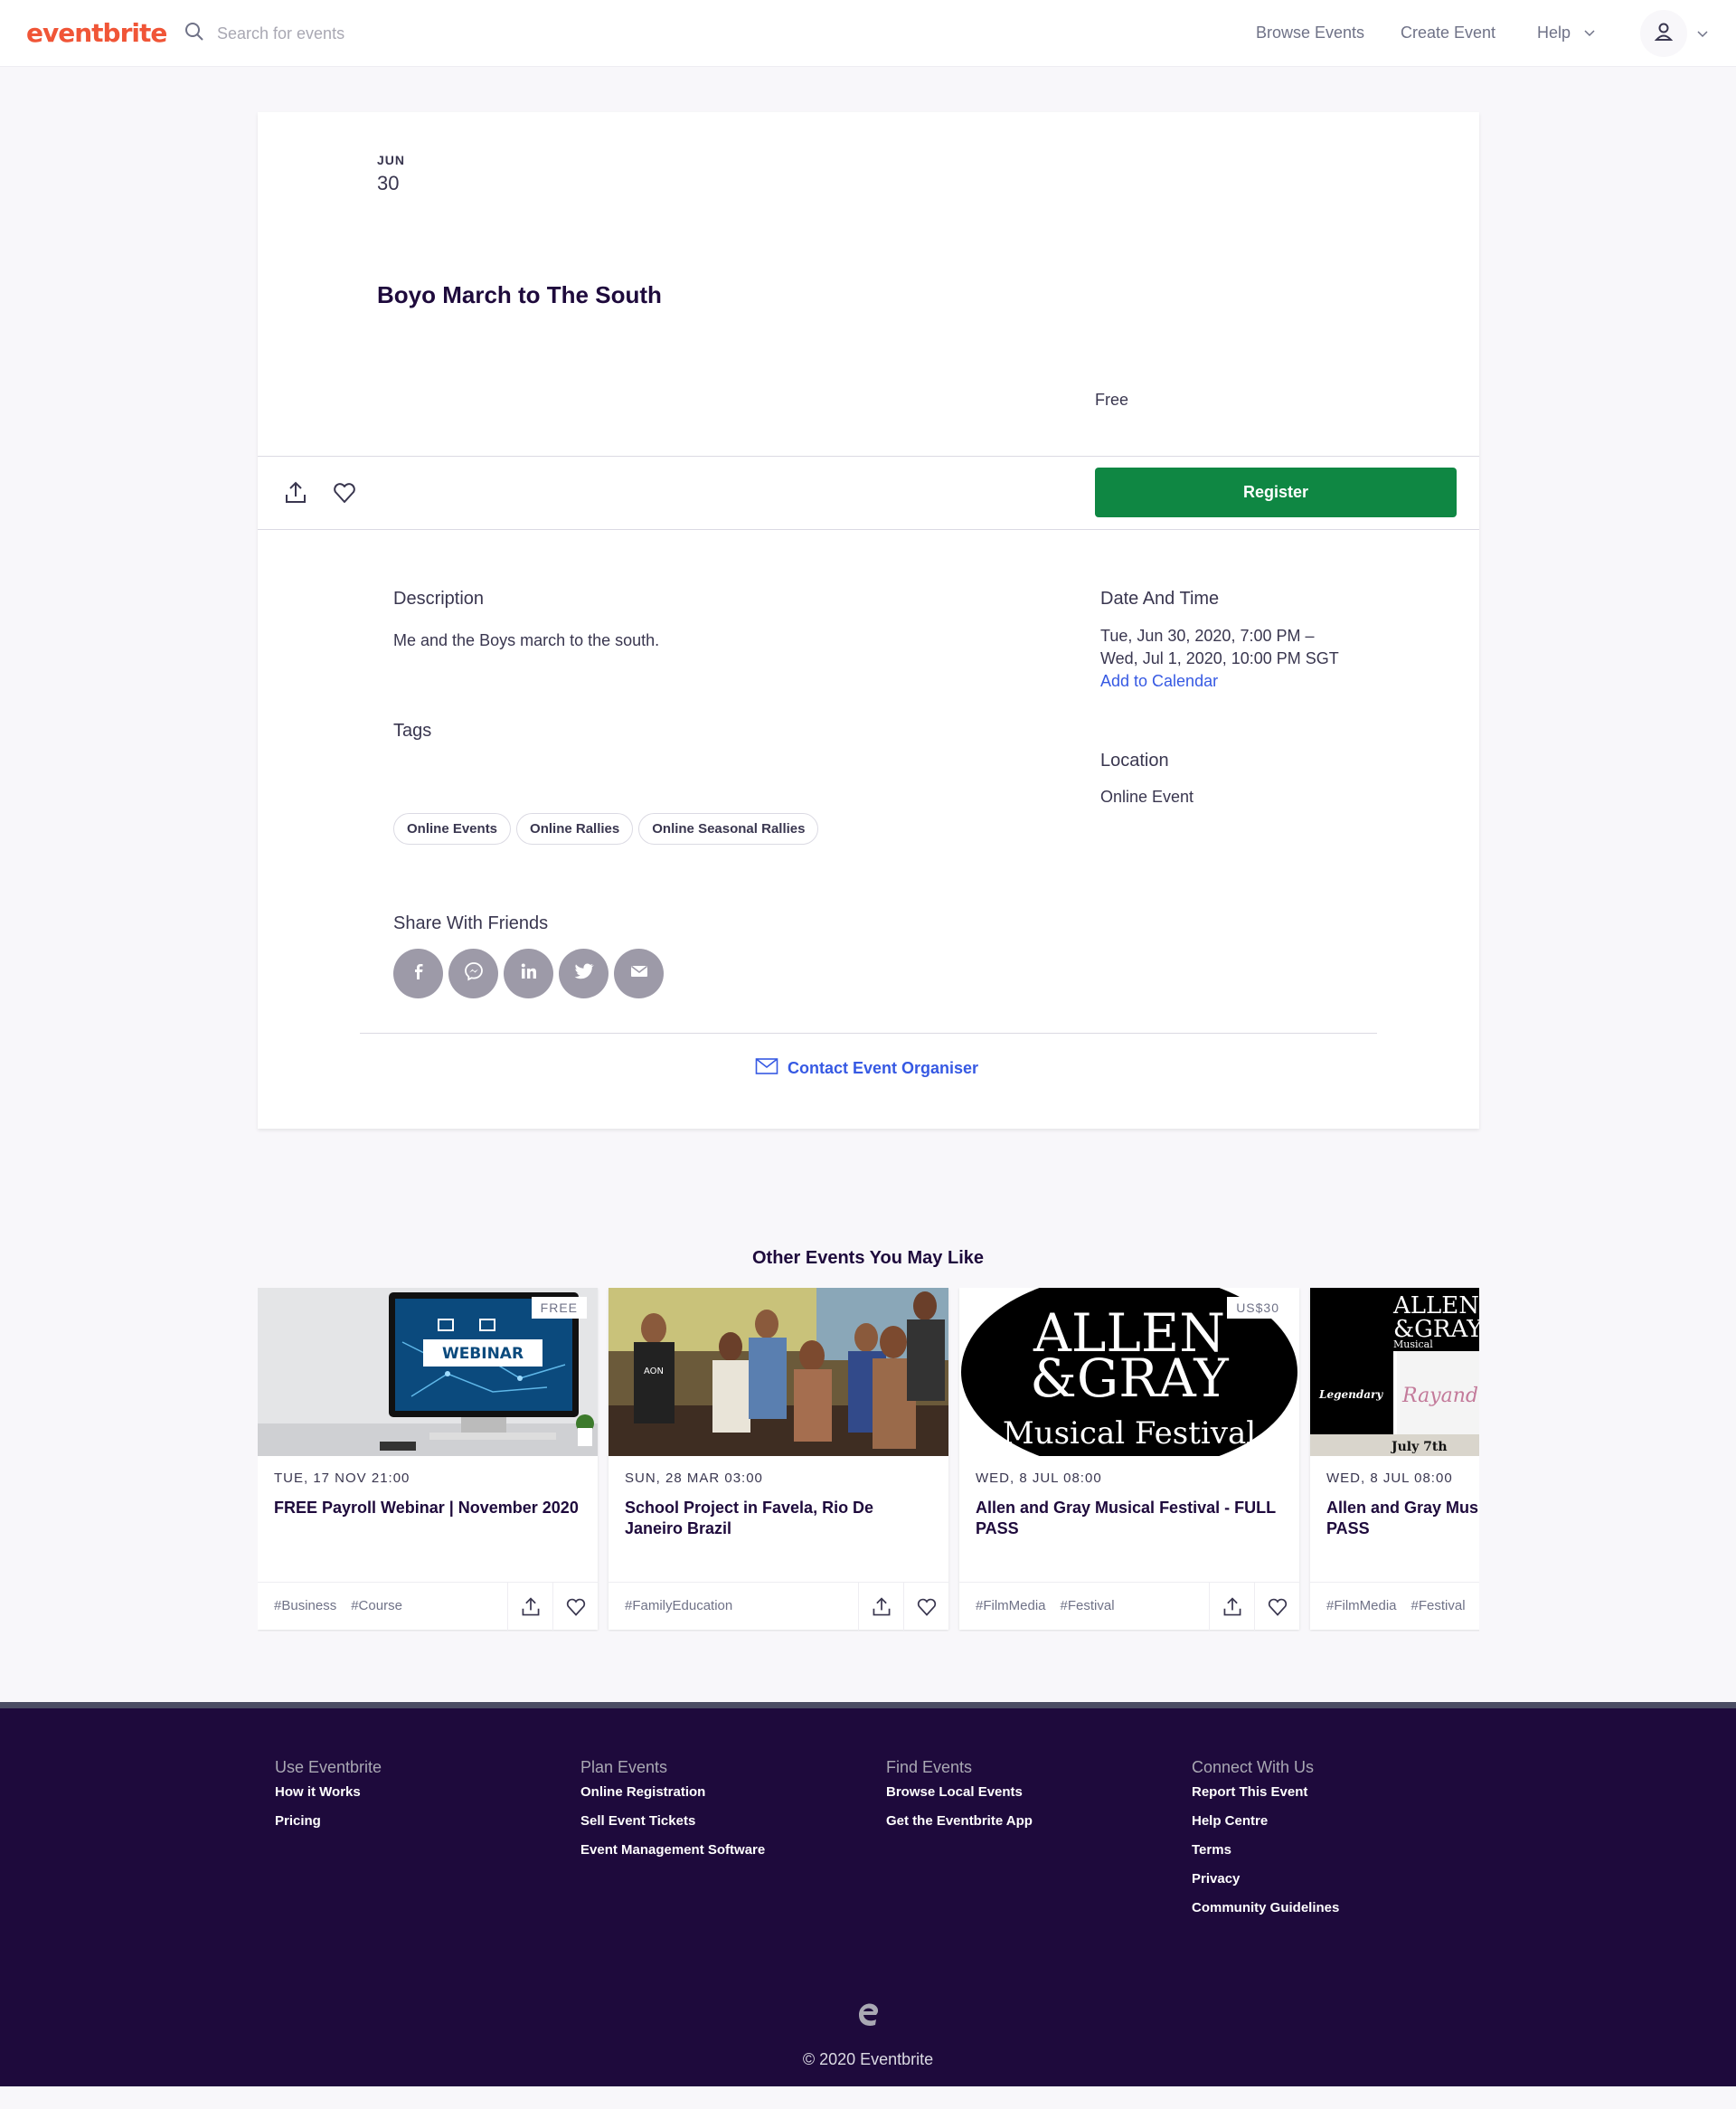 The height and width of the screenshot is (2109, 1736). Describe the element at coordinates (428, 1508) in the screenshot. I see `event-name: FREE Payroll Webinar | November 2020` at that location.